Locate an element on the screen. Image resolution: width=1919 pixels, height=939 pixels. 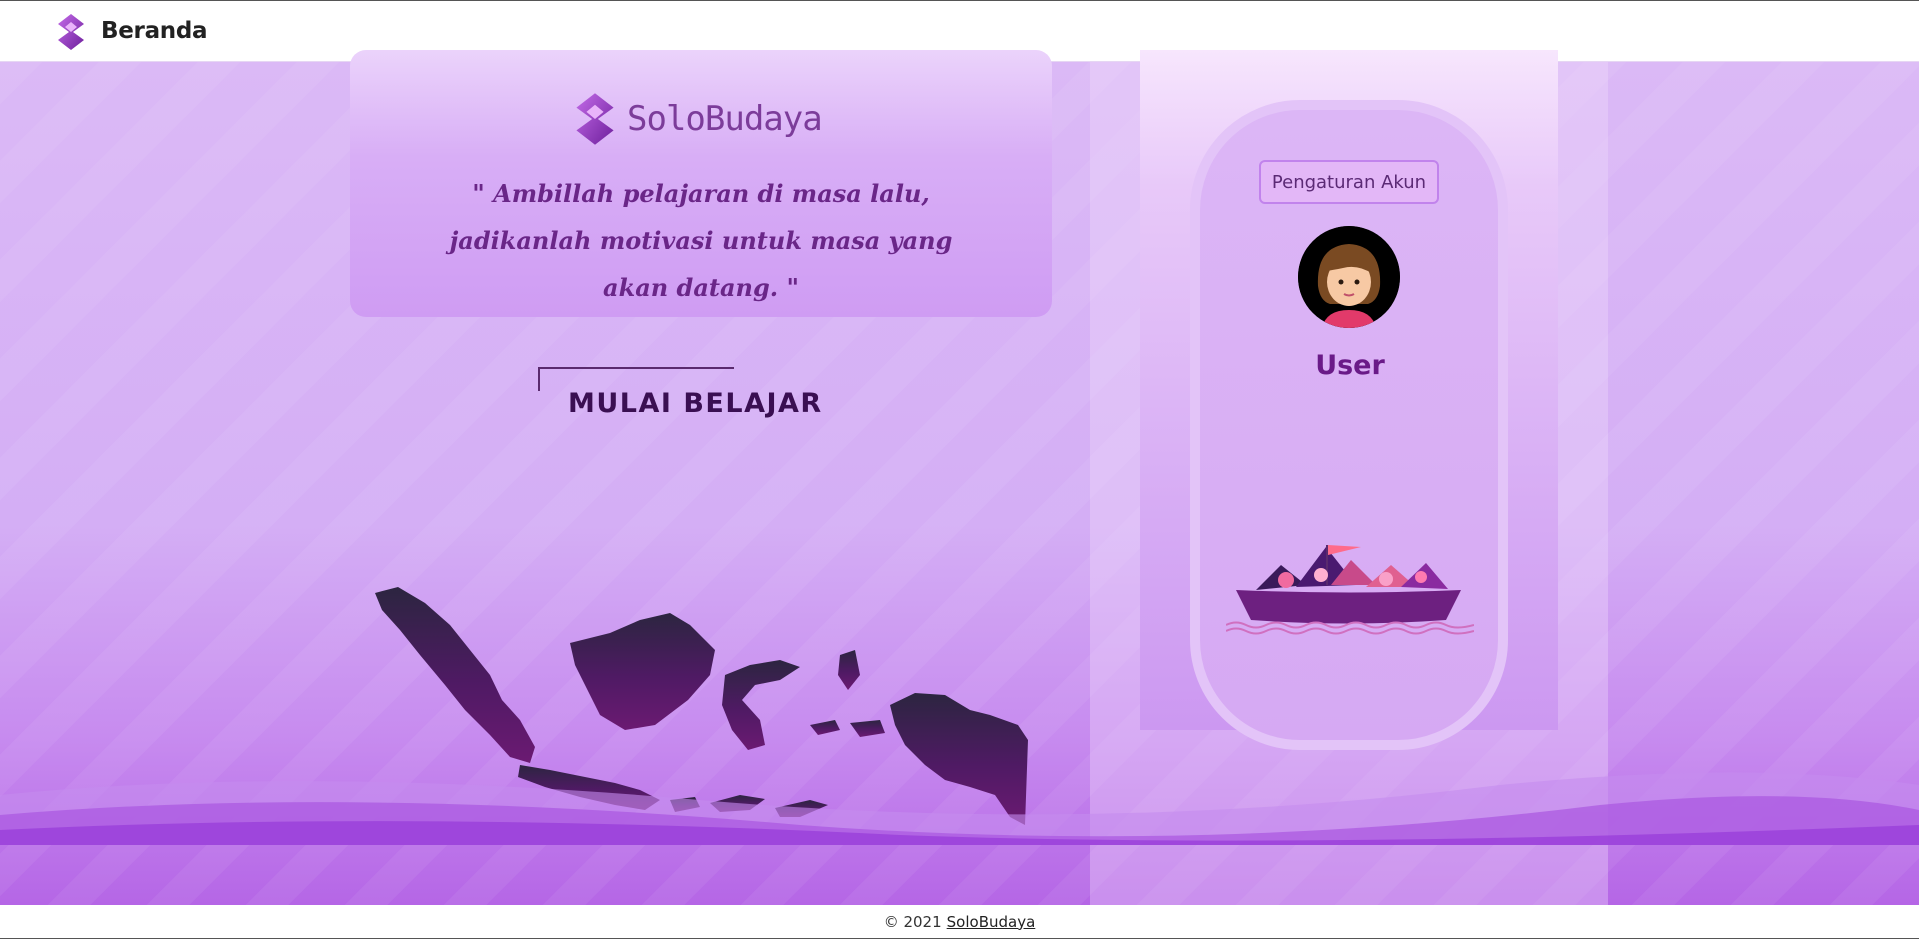
username: User is located at coordinates (1350, 365).